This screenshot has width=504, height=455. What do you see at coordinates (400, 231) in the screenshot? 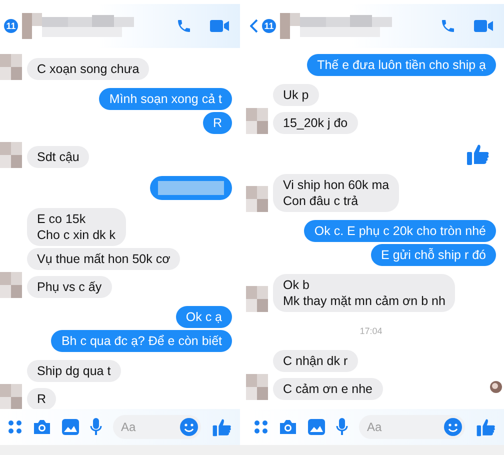
I see `sent-message: Ok c. E phụ c 20k cho tròn nhé` at bounding box center [400, 231].